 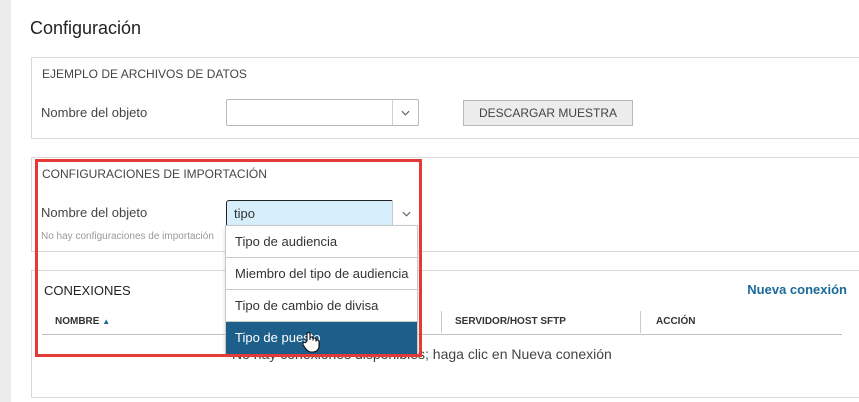 I want to click on column-header-sftp-host: SERVIDOR/HOST SFTP, so click(x=510, y=321).